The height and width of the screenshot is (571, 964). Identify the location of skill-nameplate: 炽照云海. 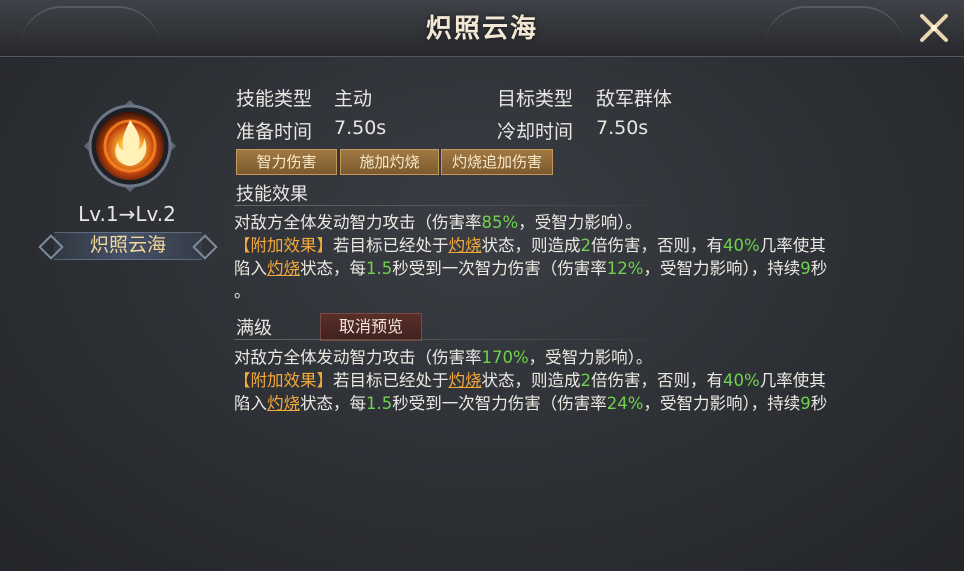
(128, 245).